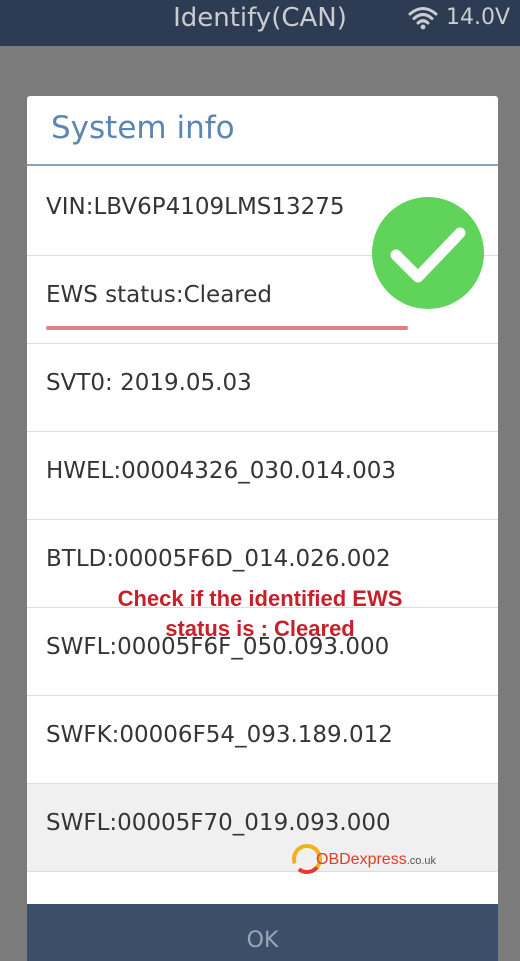 This screenshot has width=520, height=961. What do you see at coordinates (260, 598) in the screenshot?
I see `annotation-line-1: Check if the identified EWS` at bounding box center [260, 598].